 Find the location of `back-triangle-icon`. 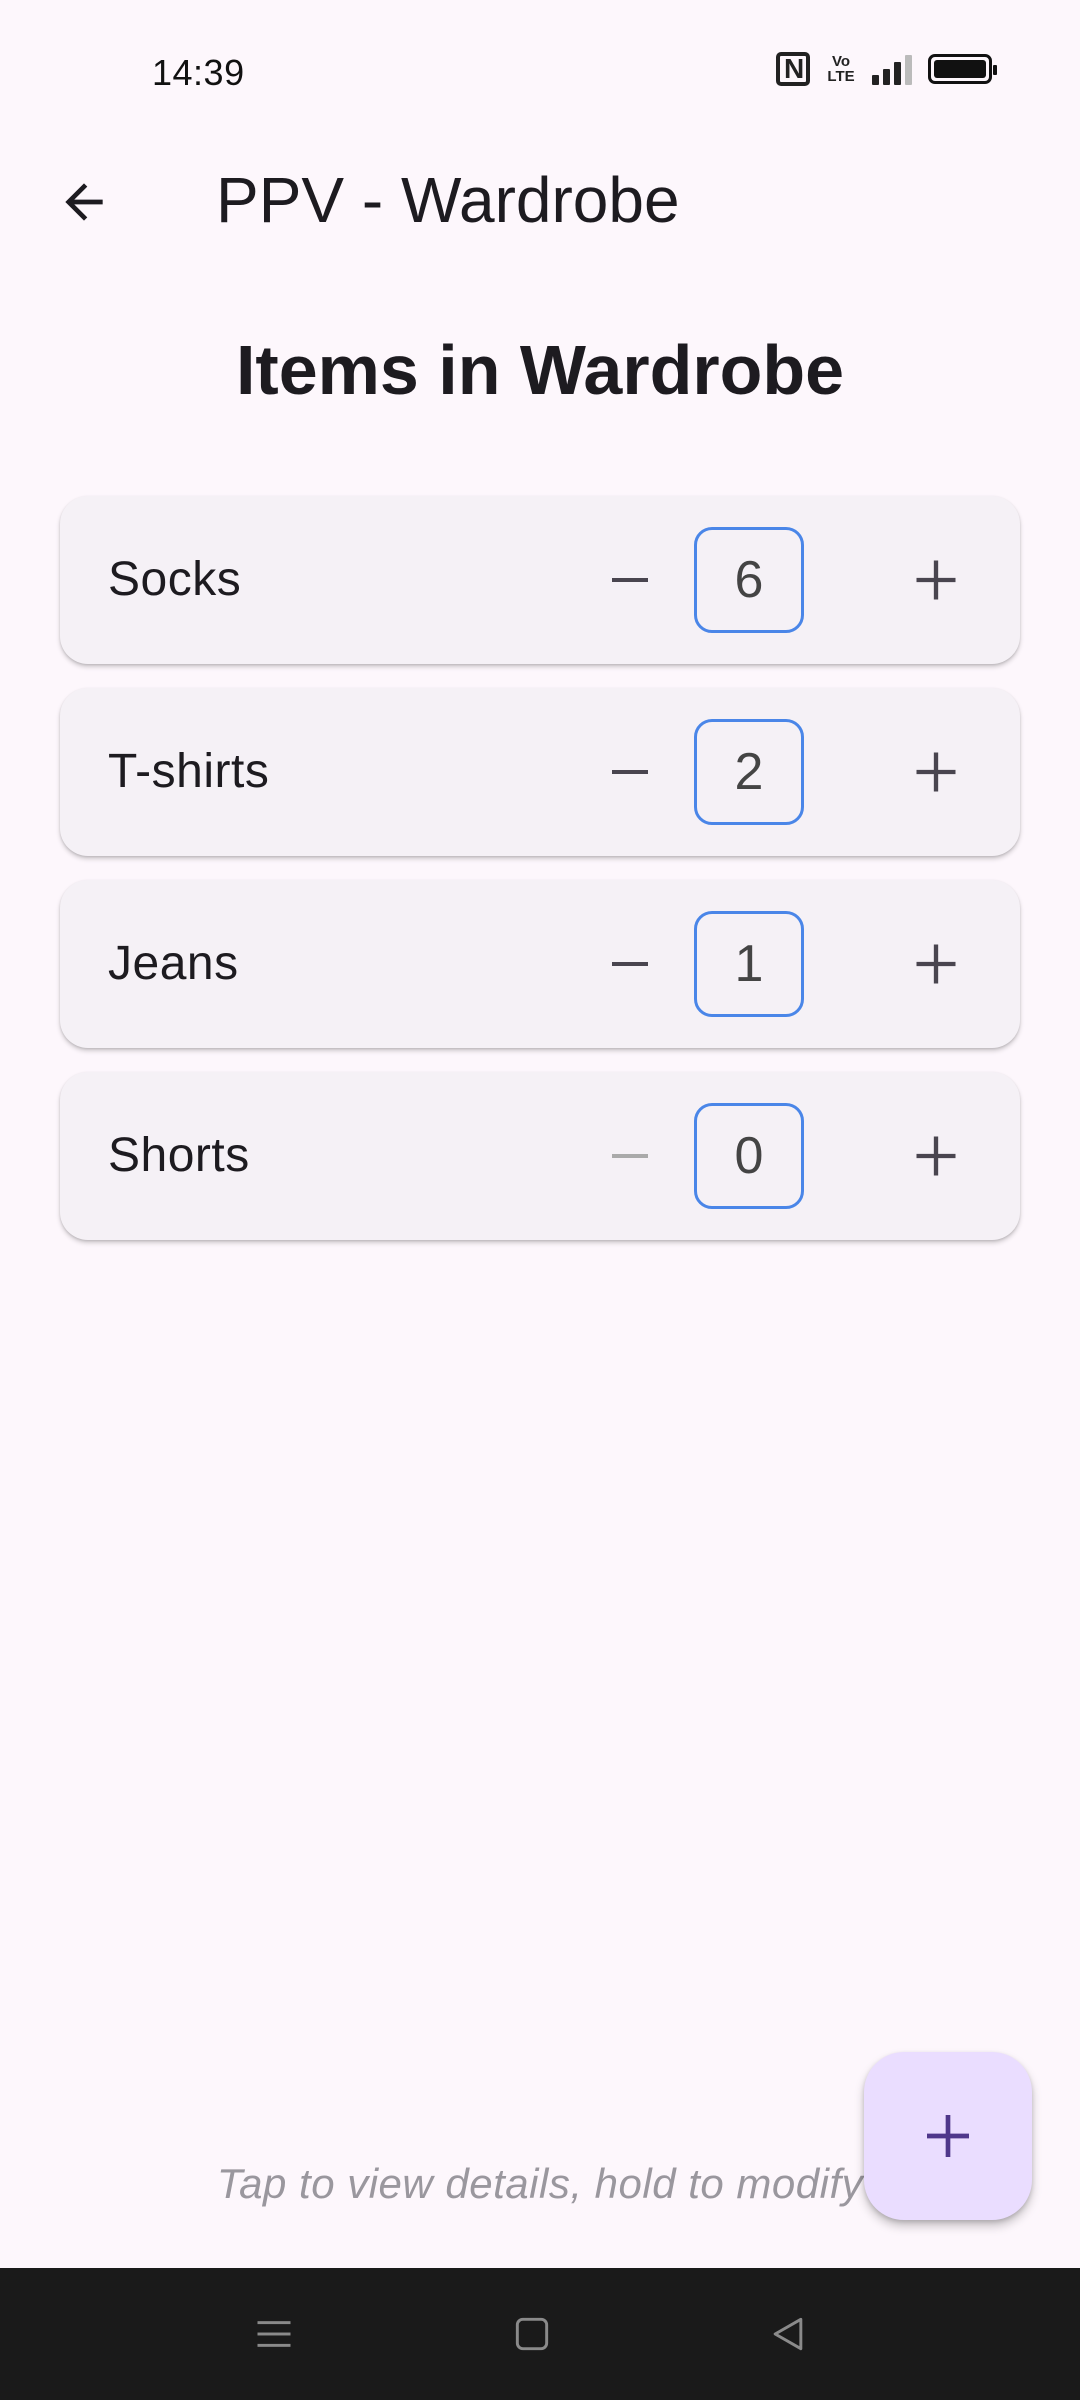

back-triangle-icon is located at coordinates (788, 2334).